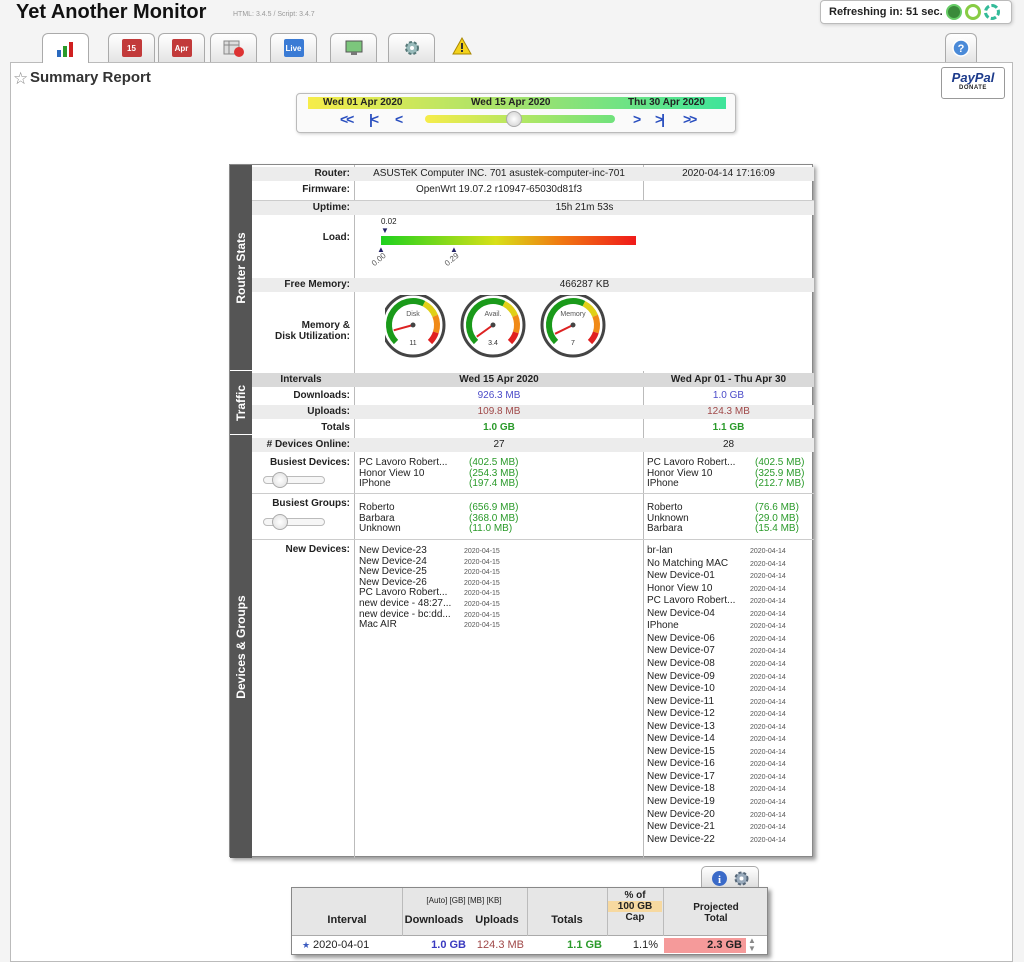  What do you see at coordinates (728, 427) in the screenshot?
I see `totals-month: 1.1 GB` at bounding box center [728, 427].